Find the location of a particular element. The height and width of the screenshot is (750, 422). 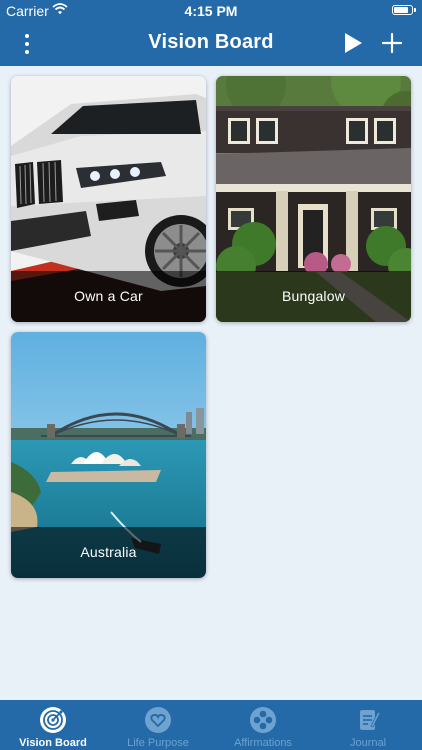

tab-label: Life Purpose is located at coordinates (158, 743).